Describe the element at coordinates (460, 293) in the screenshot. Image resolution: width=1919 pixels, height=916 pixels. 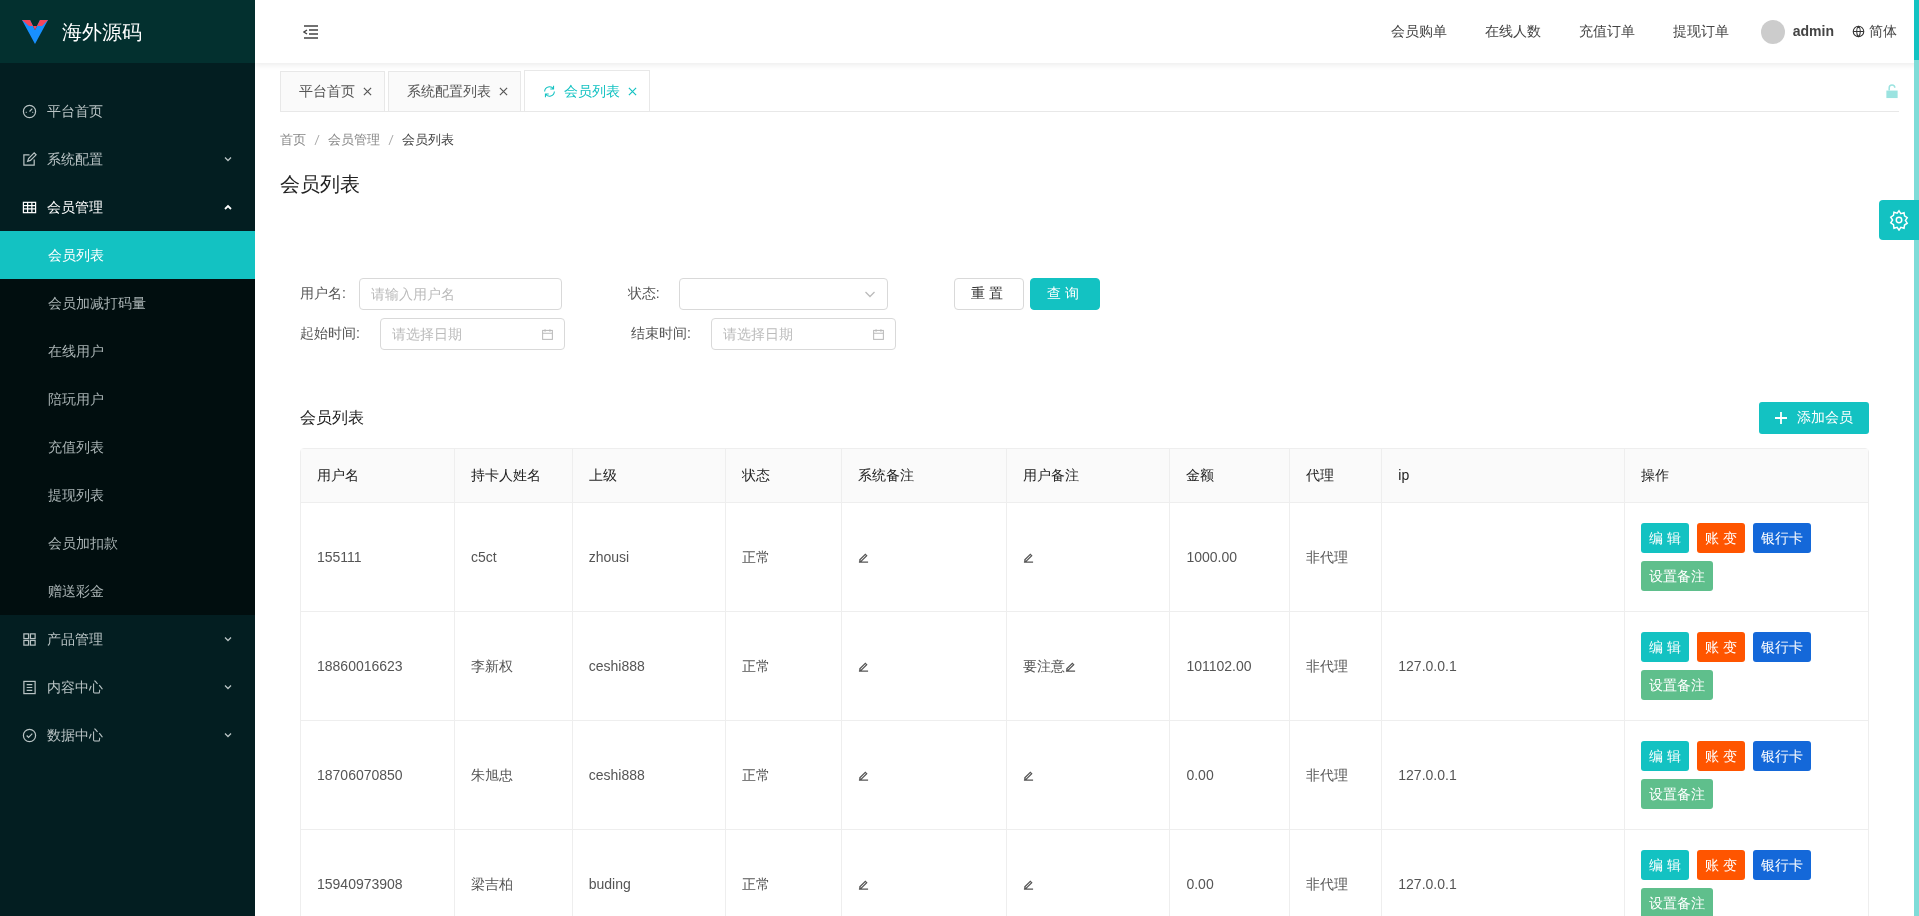
I see `username-field: 请输入用户名` at that location.